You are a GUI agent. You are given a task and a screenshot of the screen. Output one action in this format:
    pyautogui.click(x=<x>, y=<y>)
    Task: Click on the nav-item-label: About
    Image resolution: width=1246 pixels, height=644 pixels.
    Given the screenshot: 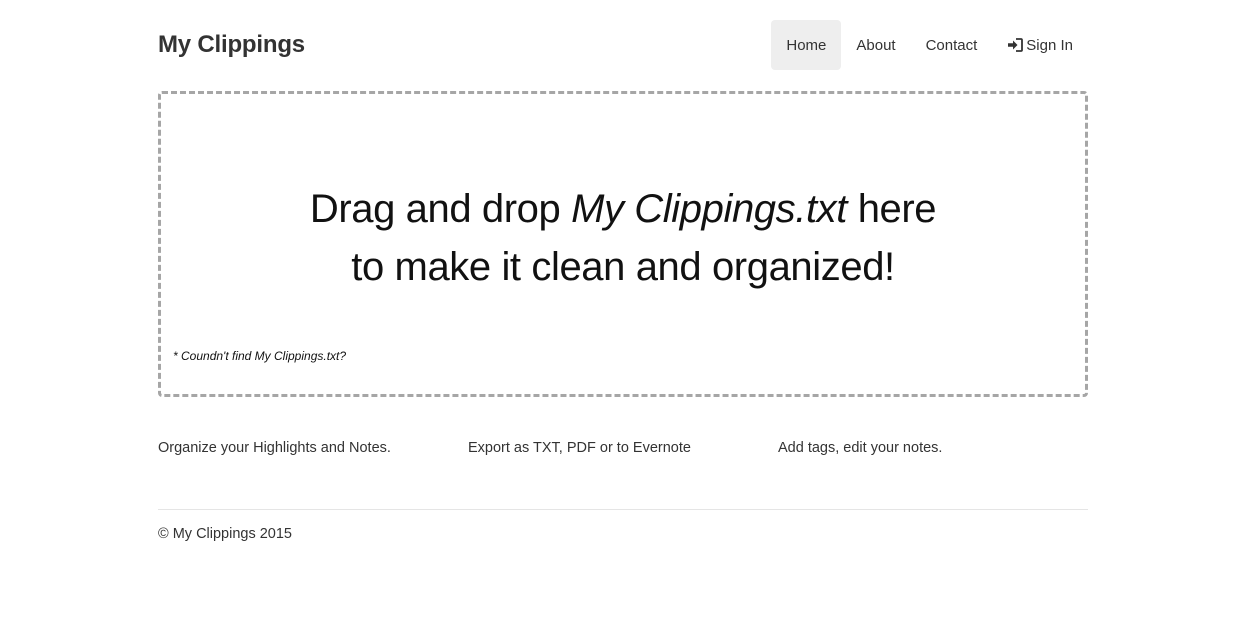 What is the action you would take?
    pyautogui.click(x=876, y=45)
    